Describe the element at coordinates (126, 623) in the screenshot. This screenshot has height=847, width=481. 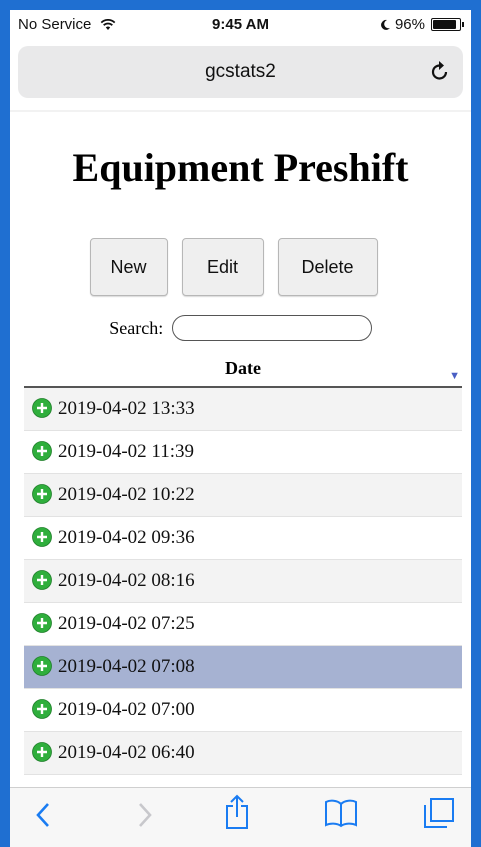
I see `row-date: 2019-04-02 07:25` at that location.